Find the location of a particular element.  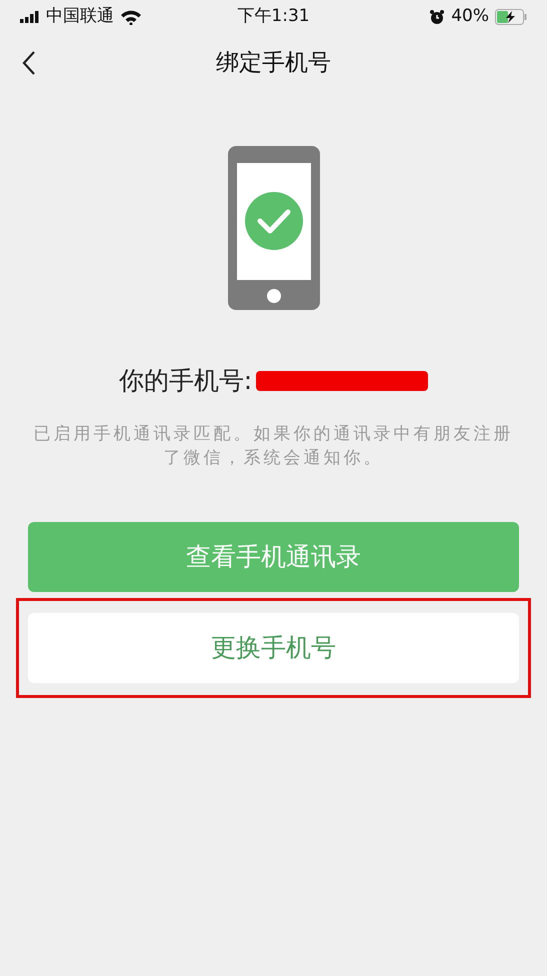

alarm-icon is located at coordinates (437, 17).